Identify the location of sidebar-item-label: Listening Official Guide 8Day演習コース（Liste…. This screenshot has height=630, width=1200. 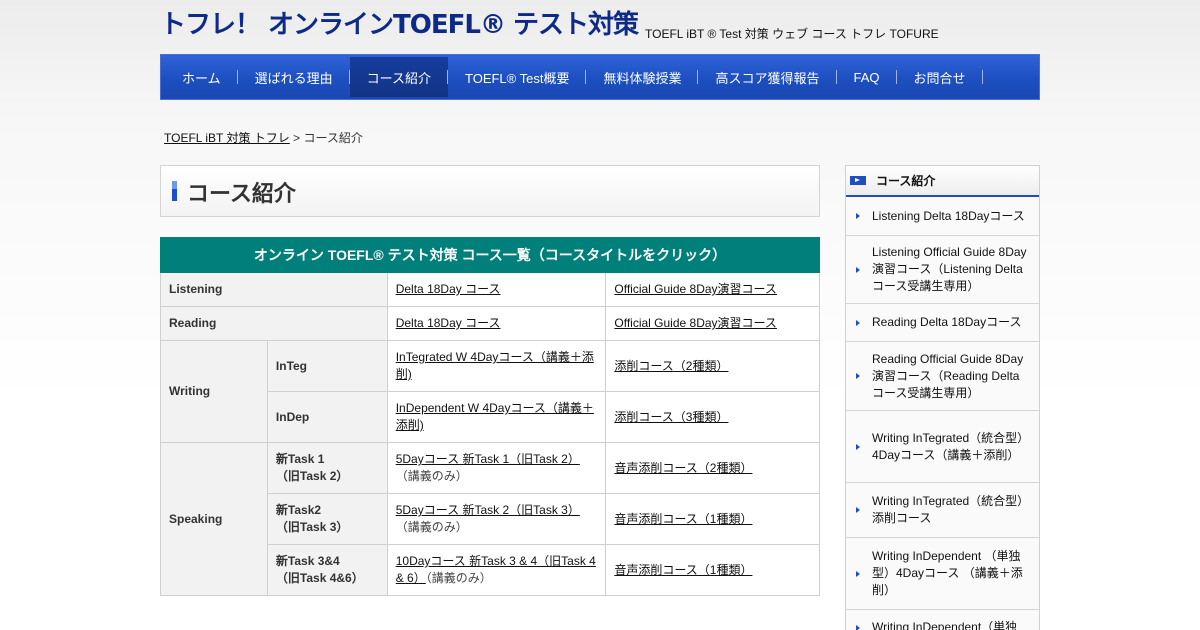
(949, 269).